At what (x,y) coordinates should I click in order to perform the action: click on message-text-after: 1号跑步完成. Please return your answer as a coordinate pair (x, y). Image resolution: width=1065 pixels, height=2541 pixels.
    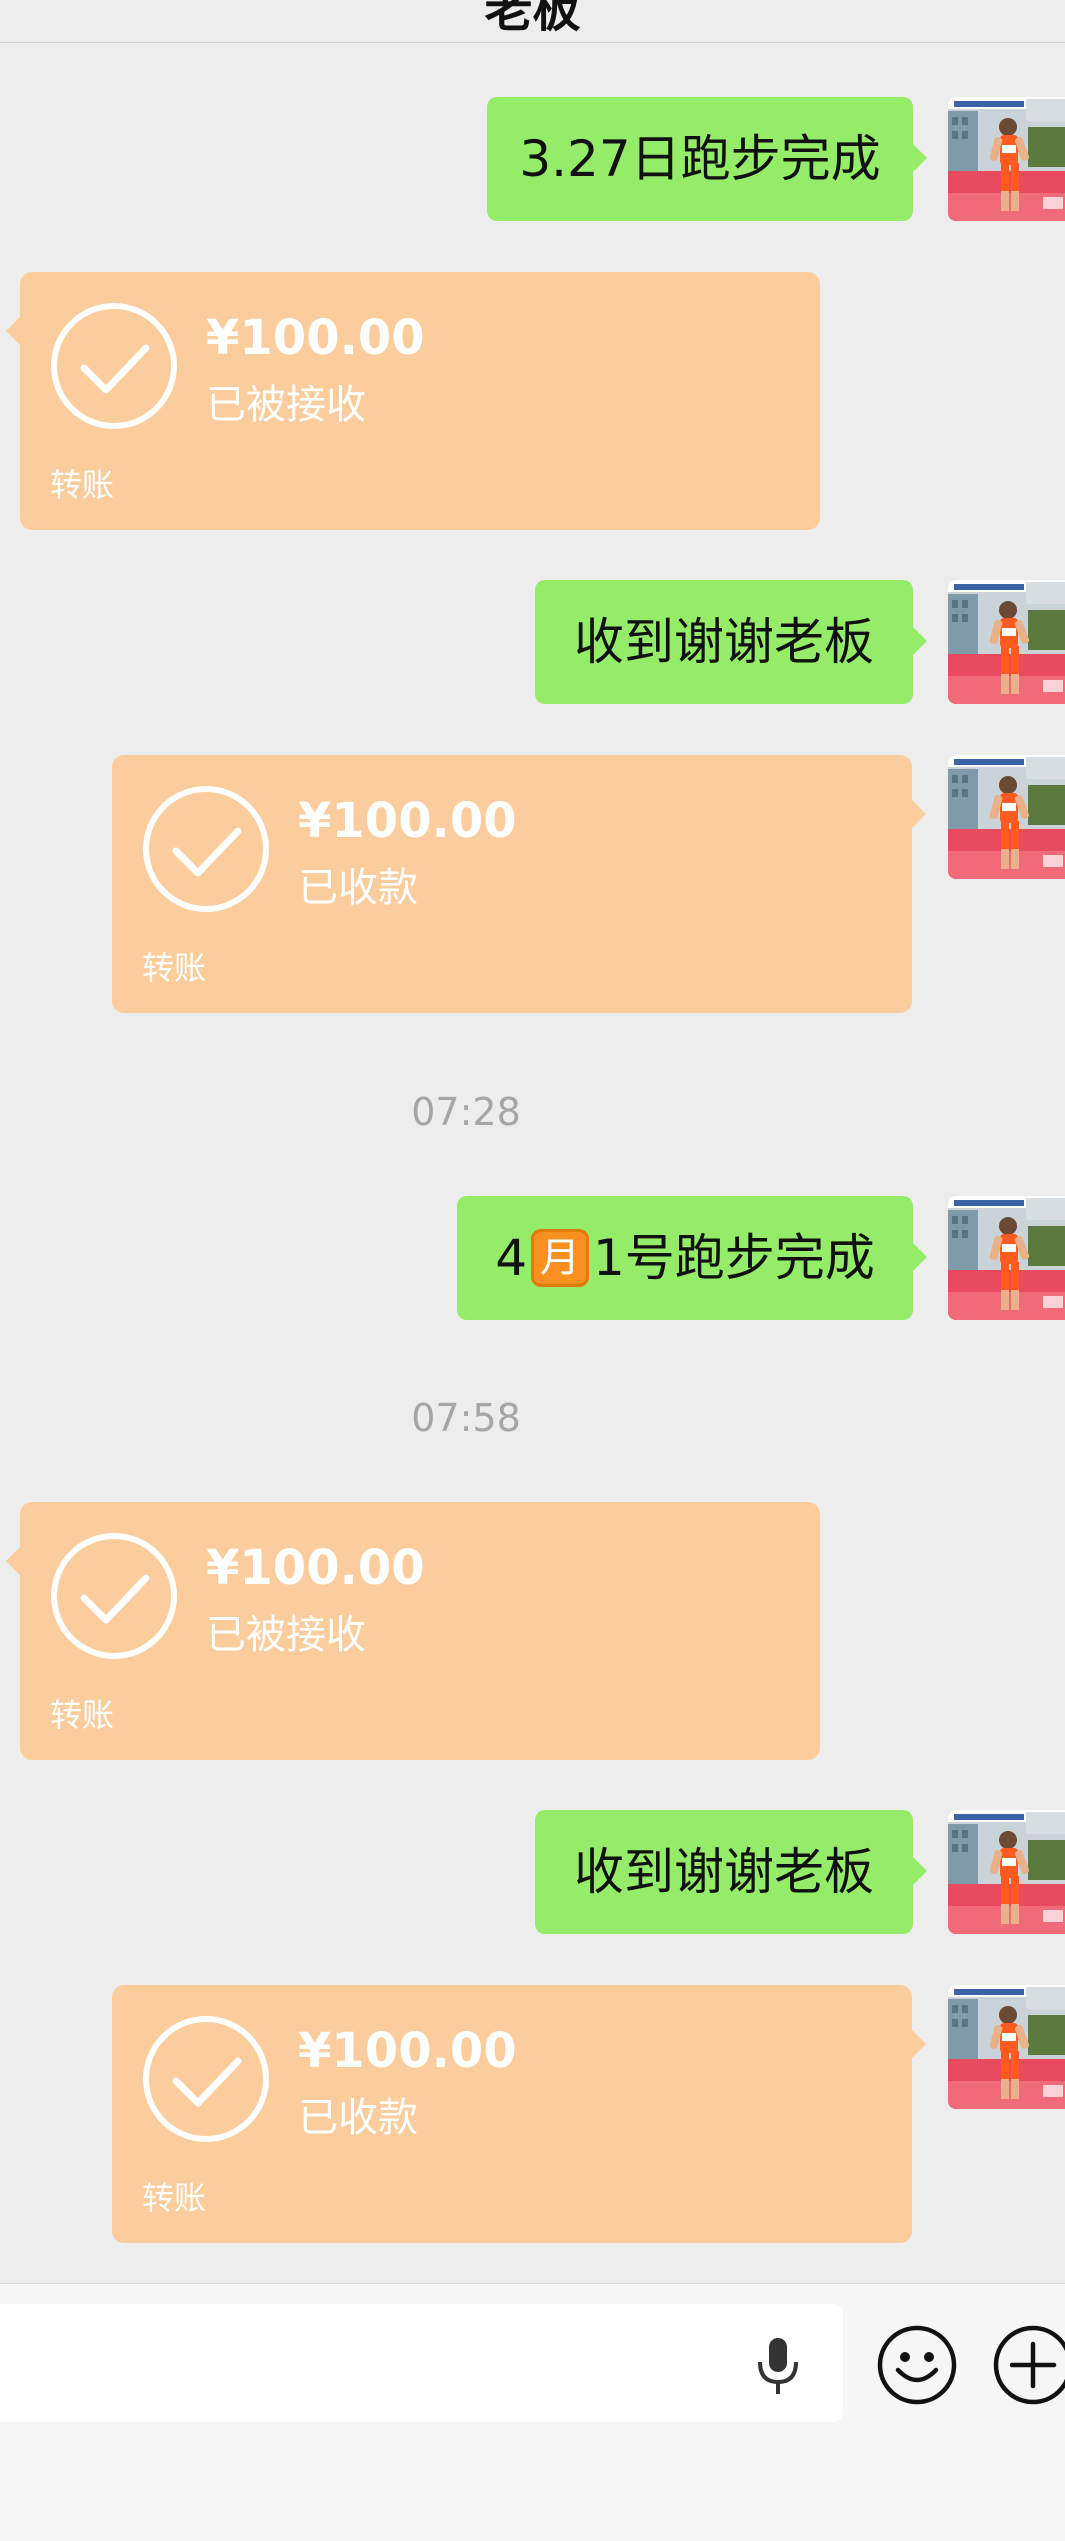
    Looking at the image, I should click on (734, 1258).